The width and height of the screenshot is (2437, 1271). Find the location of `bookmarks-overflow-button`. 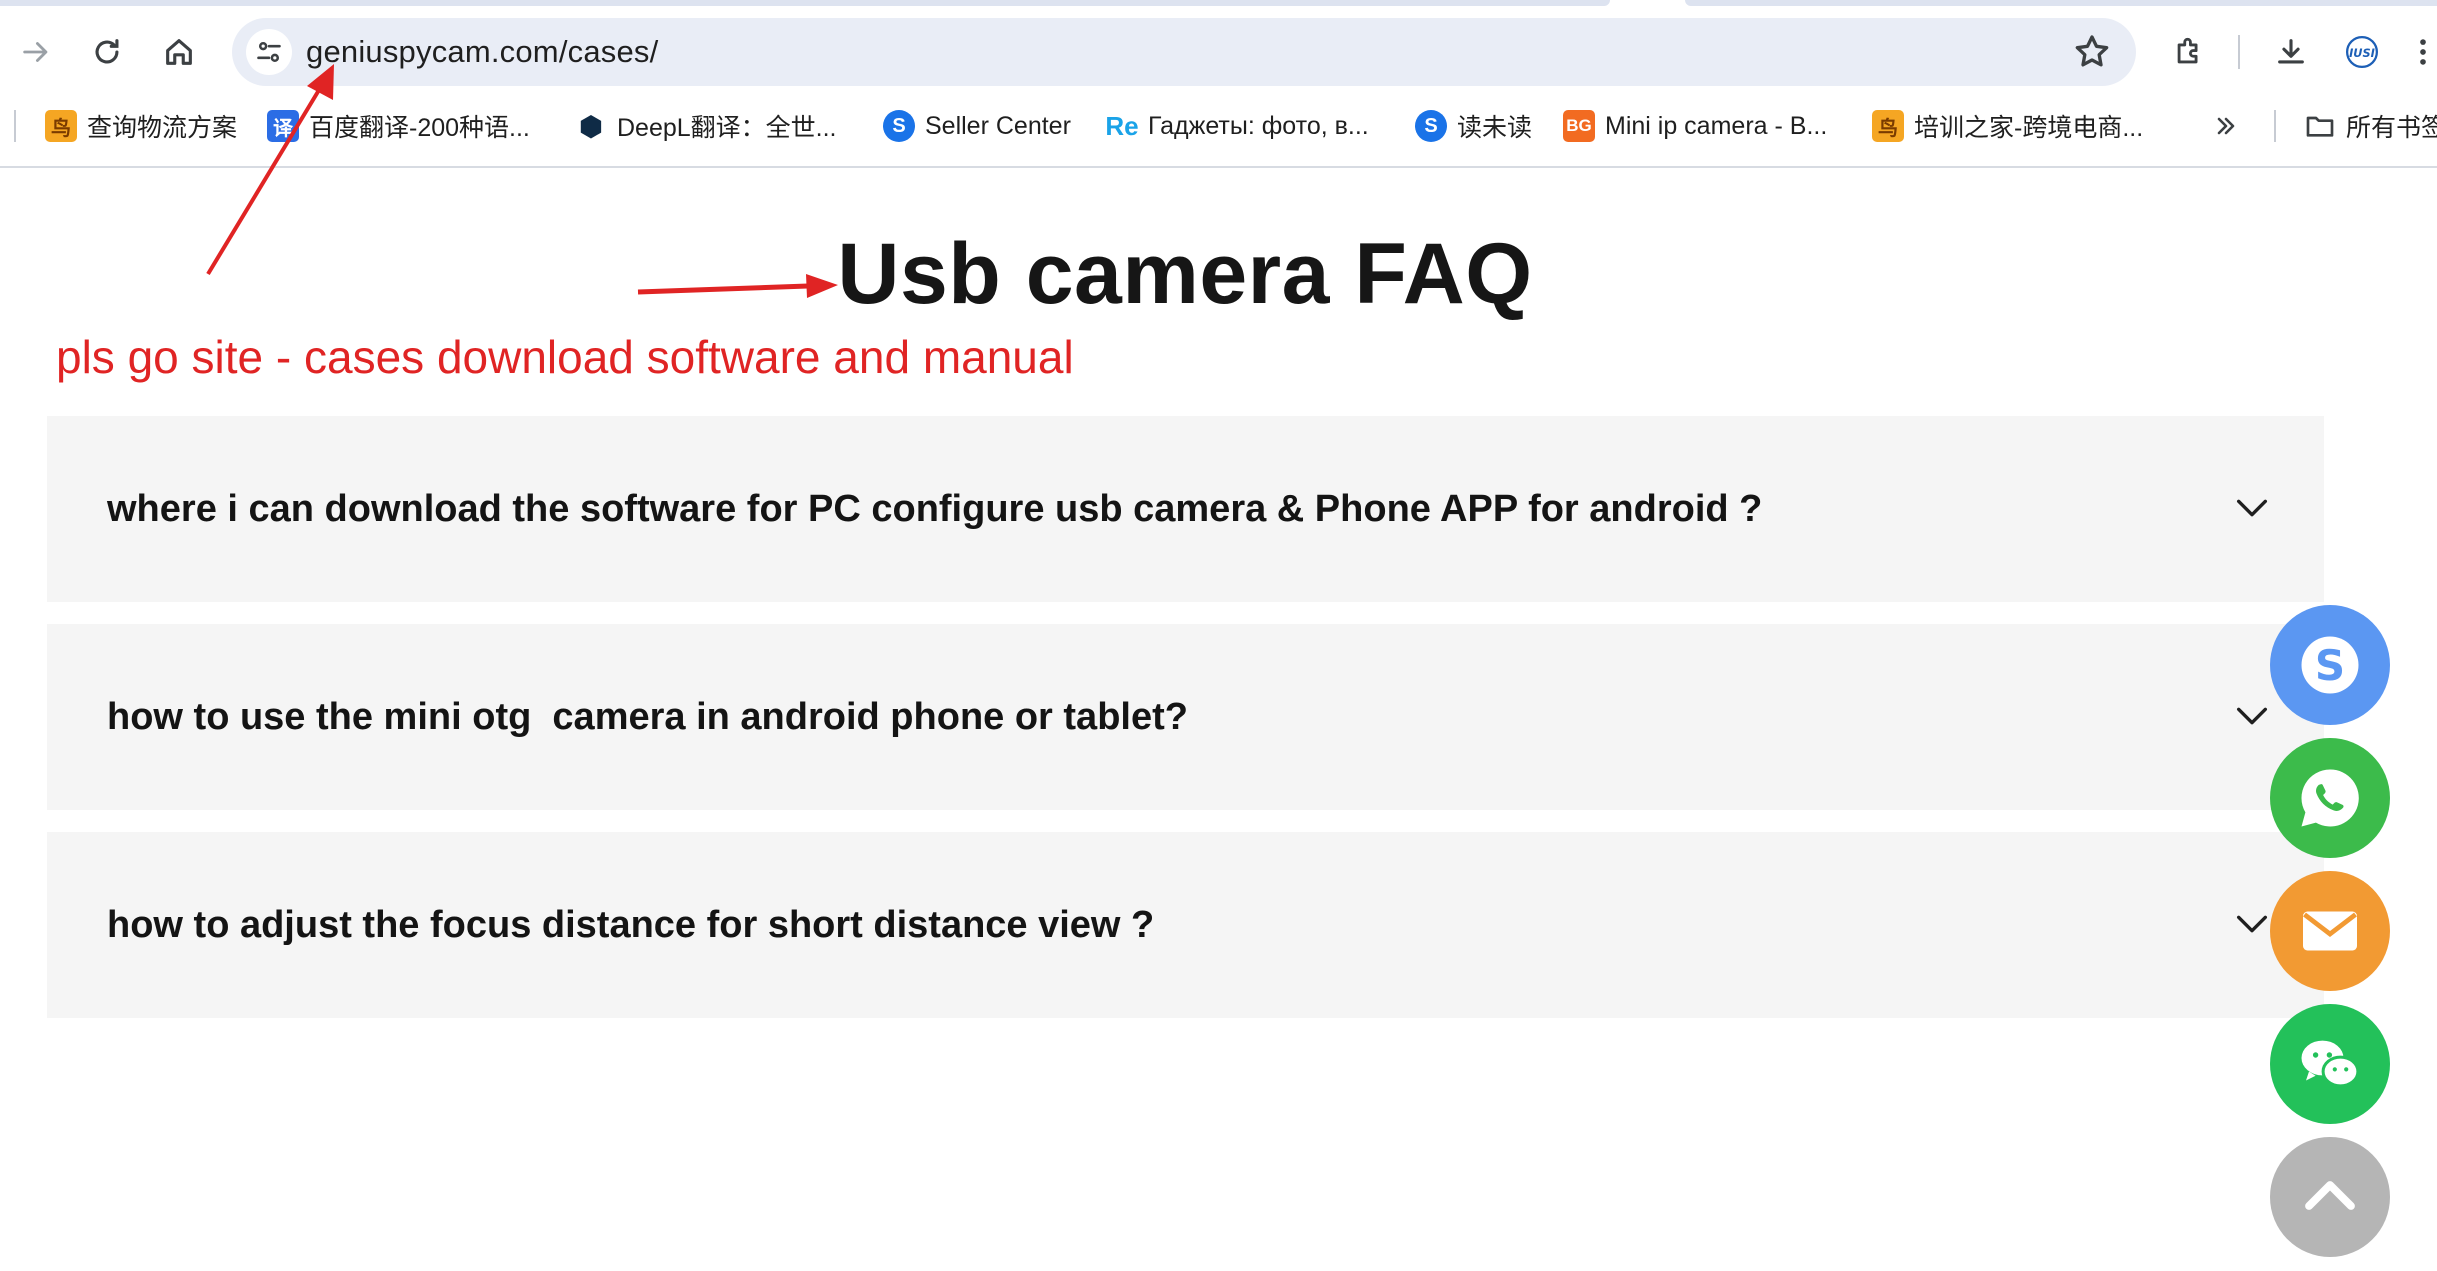

bookmarks-overflow-button is located at coordinates (2226, 126).